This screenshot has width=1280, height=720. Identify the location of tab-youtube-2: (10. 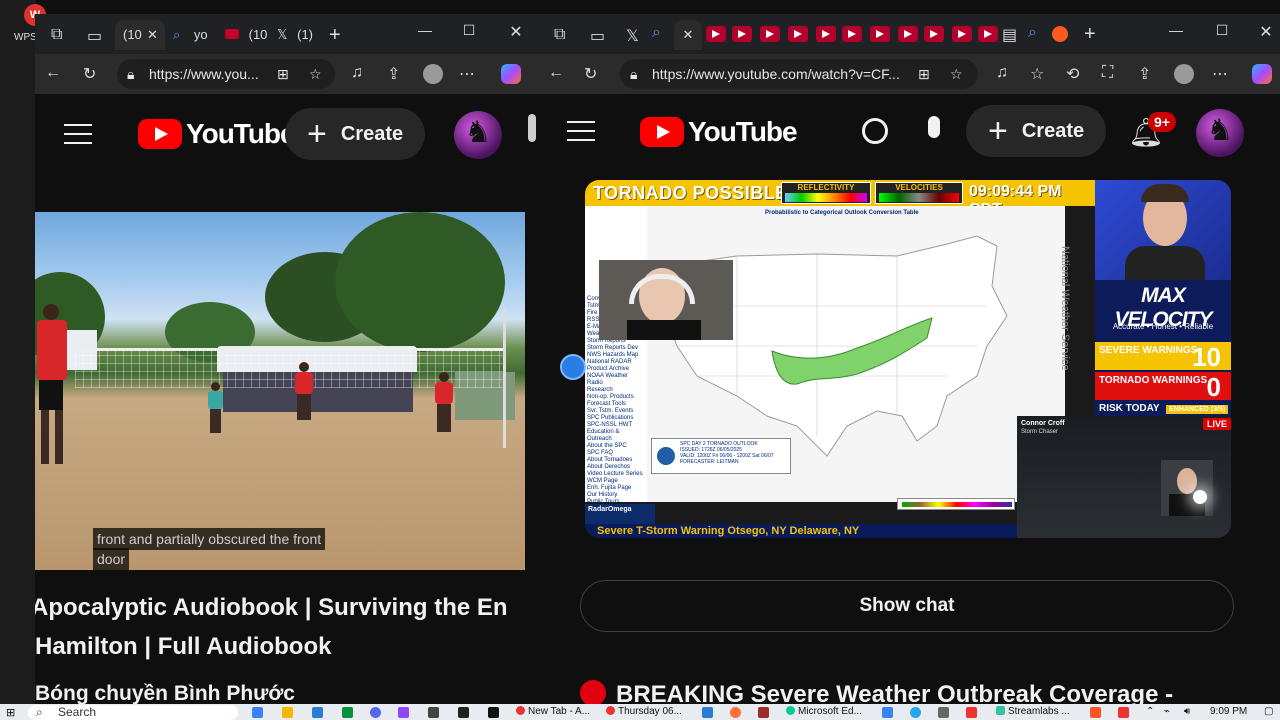
(247, 35).